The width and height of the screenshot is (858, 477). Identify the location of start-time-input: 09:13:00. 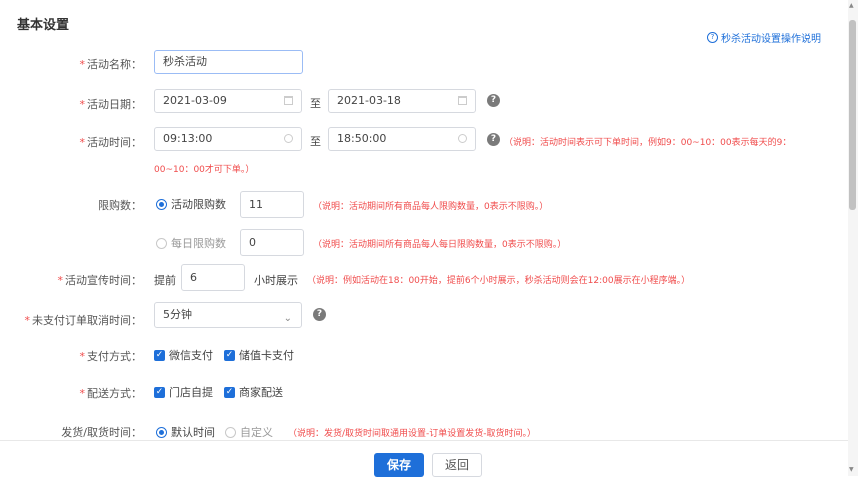
(228, 139).